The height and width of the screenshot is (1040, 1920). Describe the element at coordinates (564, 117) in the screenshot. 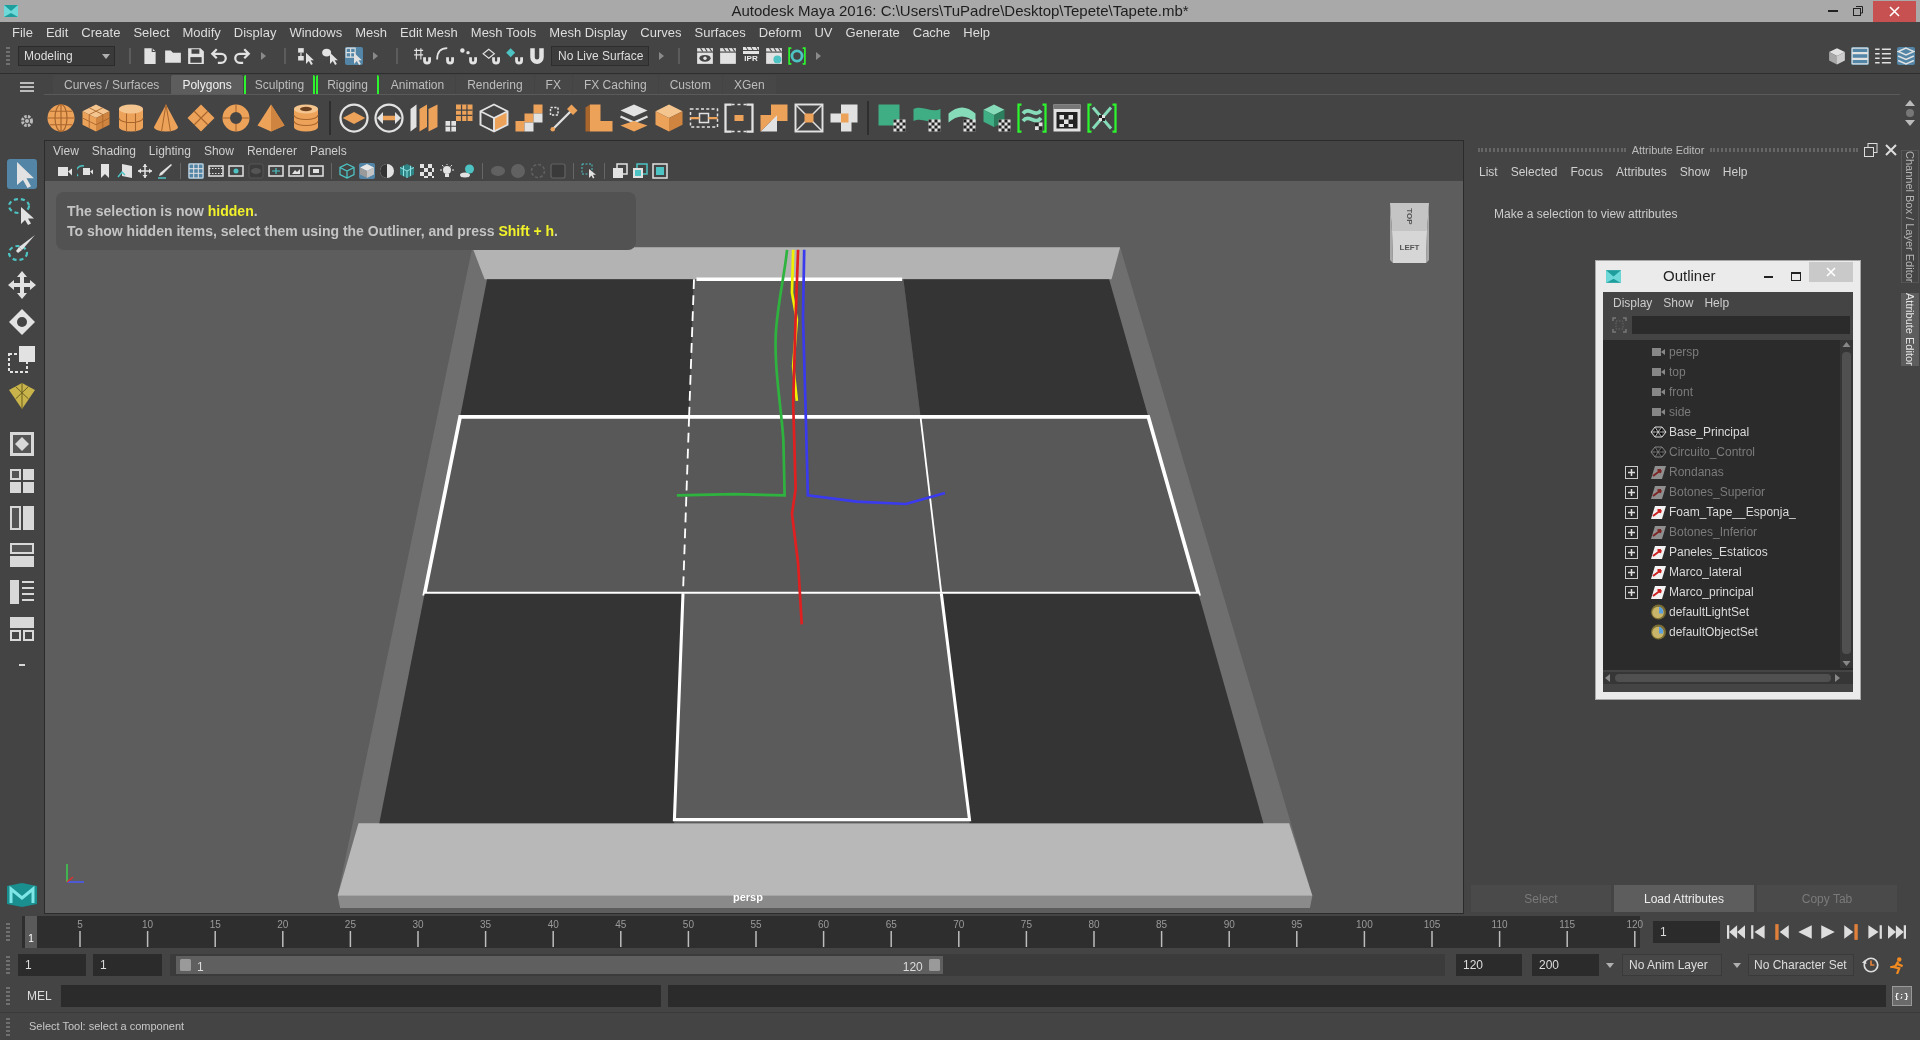

I see `pen-line-icon` at that location.